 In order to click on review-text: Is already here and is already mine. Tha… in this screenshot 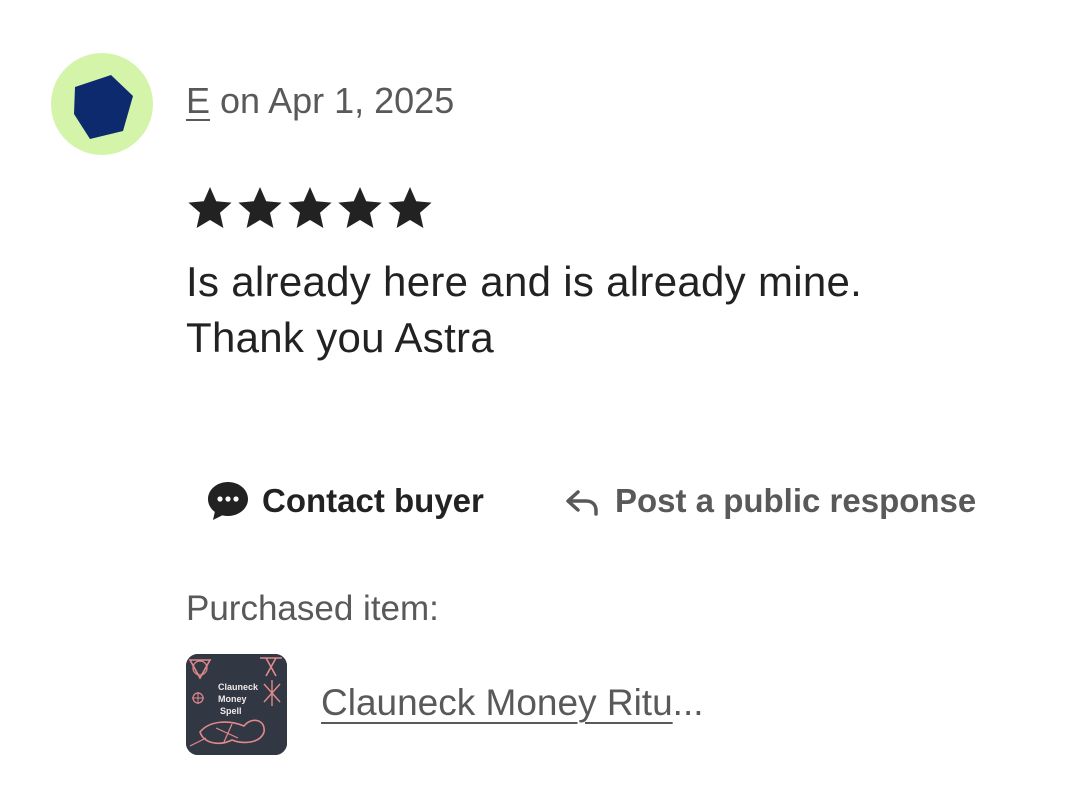, I will do `click(616, 310)`.